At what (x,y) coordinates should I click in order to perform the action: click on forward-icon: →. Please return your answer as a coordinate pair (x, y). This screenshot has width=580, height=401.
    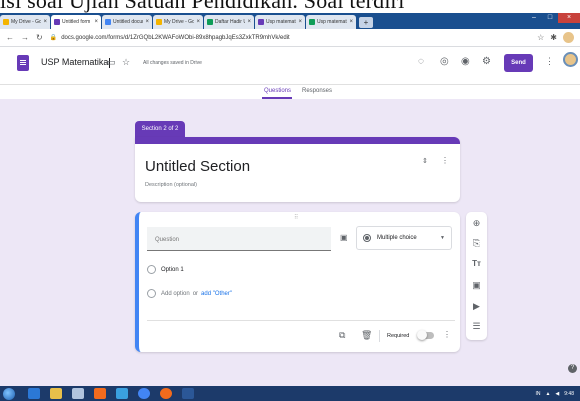
    Looking at the image, I should click on (25, 37).